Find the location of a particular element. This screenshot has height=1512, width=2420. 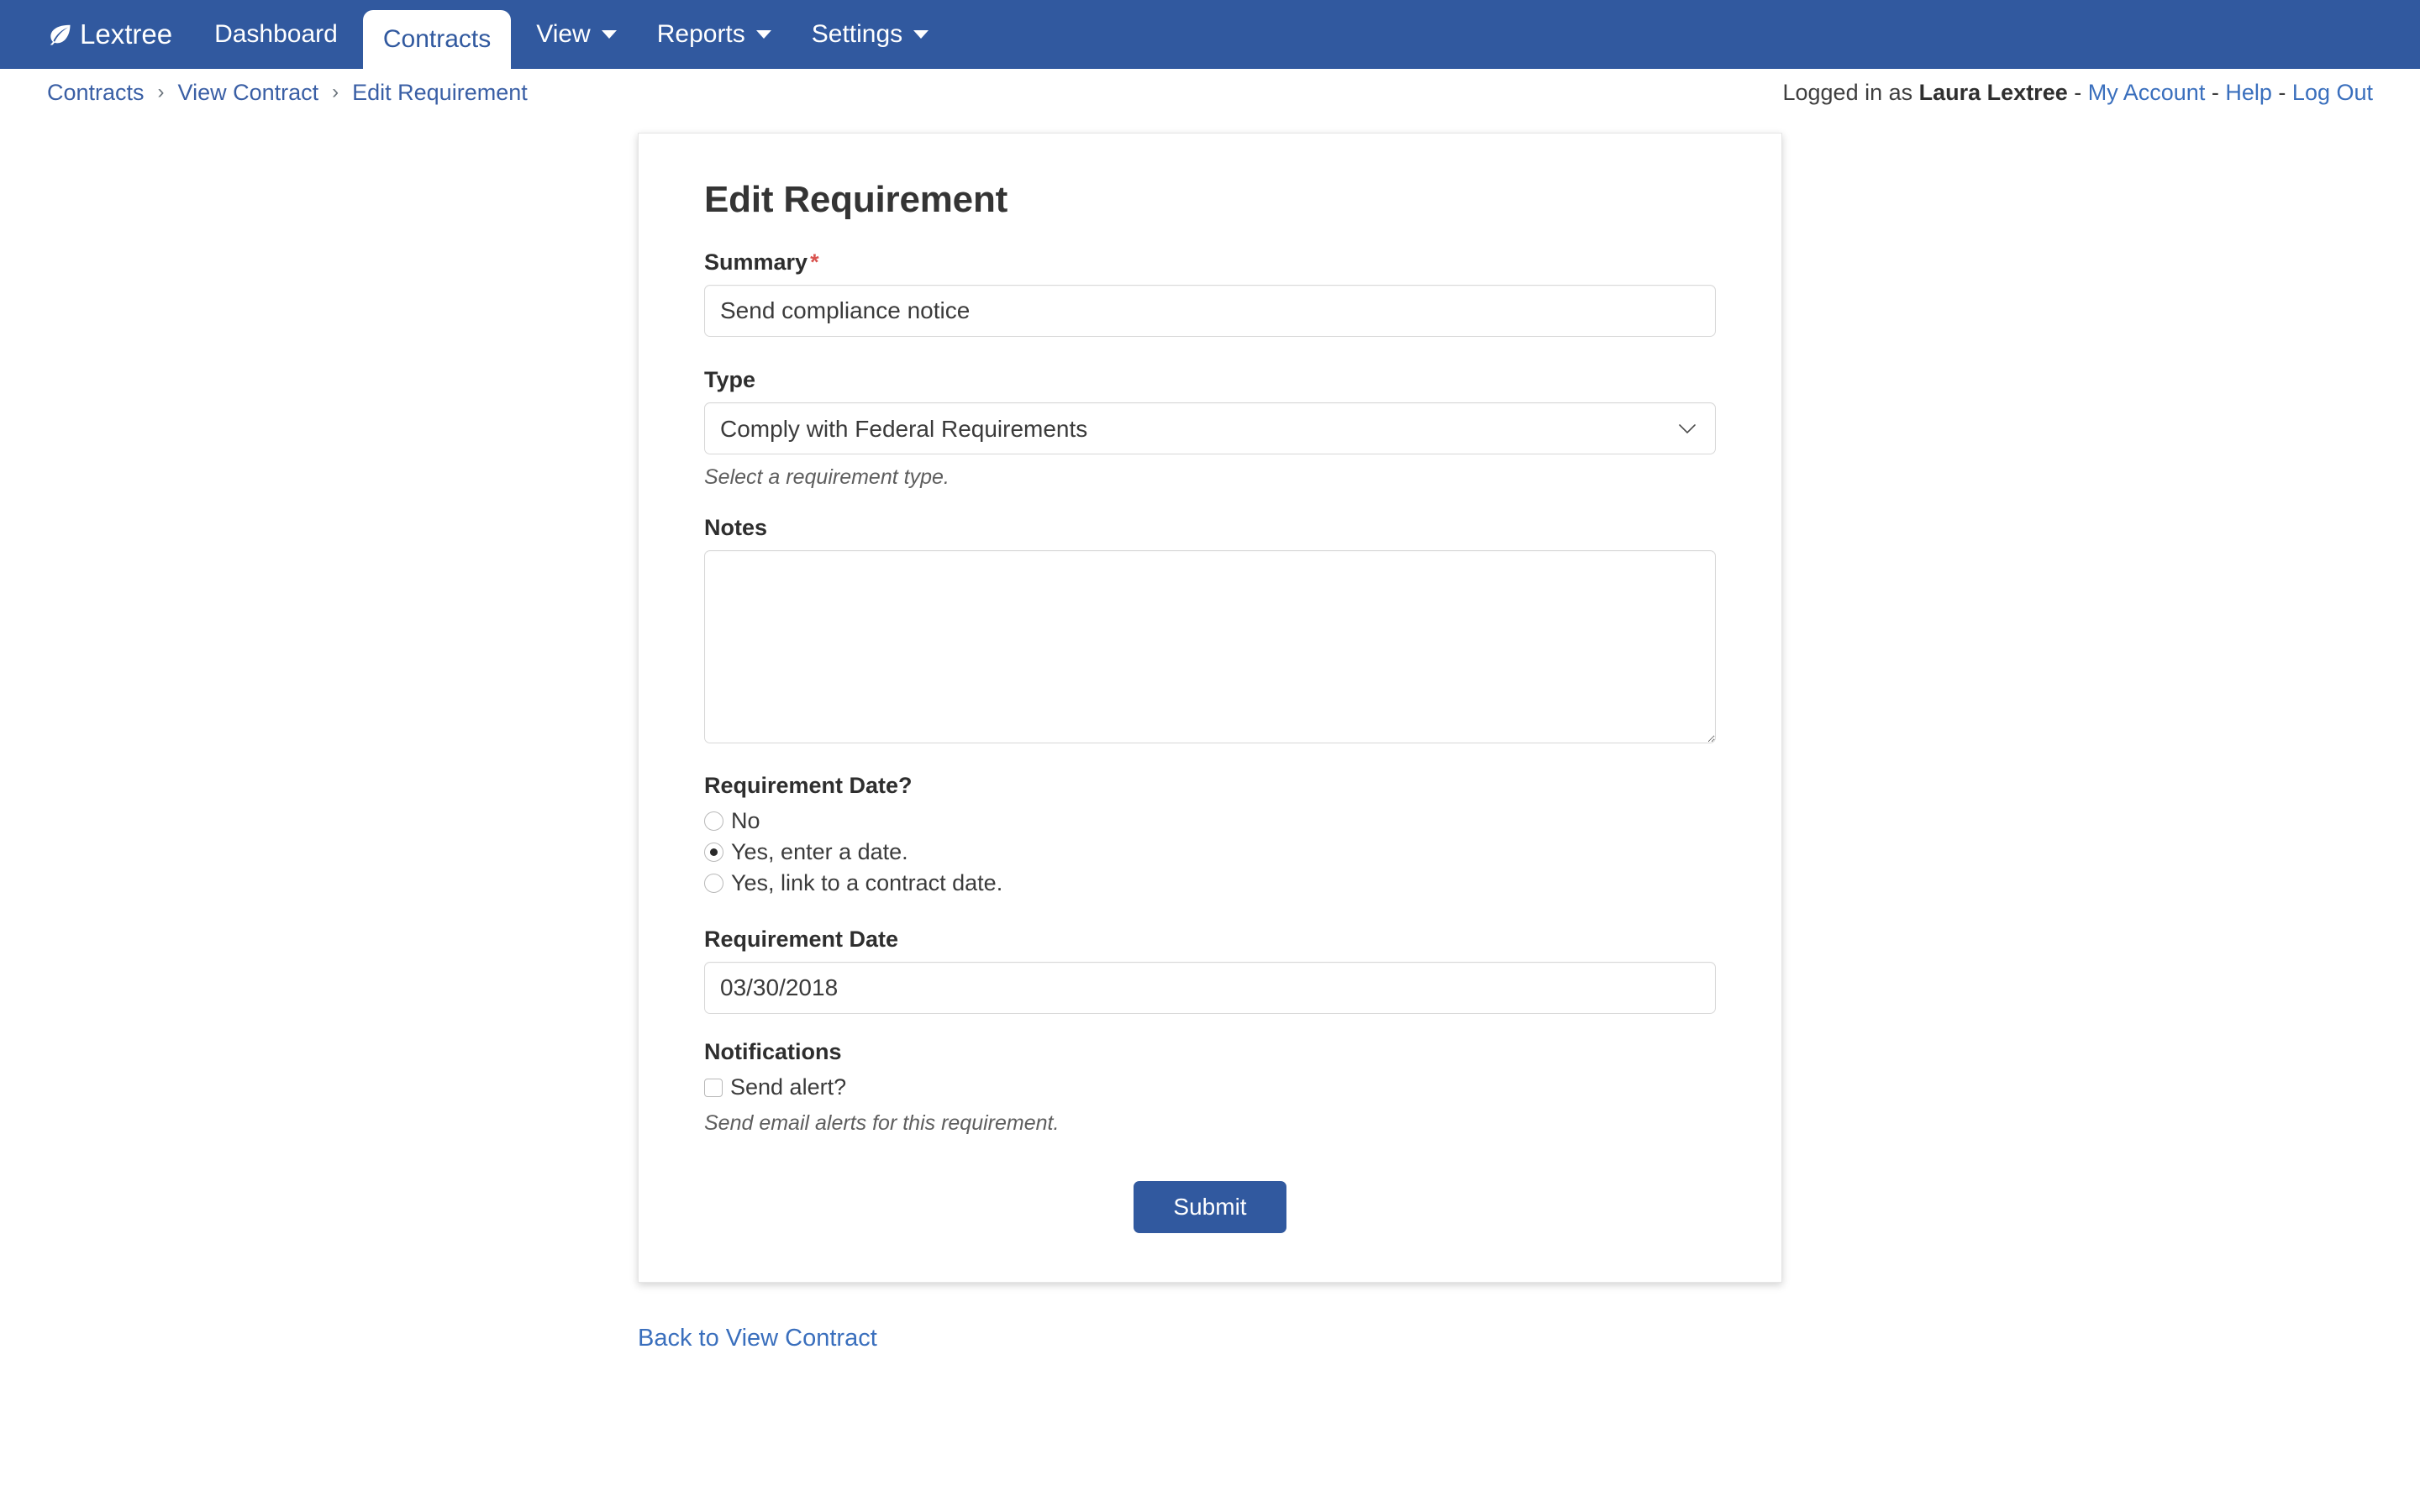

type-select: Comply with Federal Requirements is located at coordinates (1210, 428).